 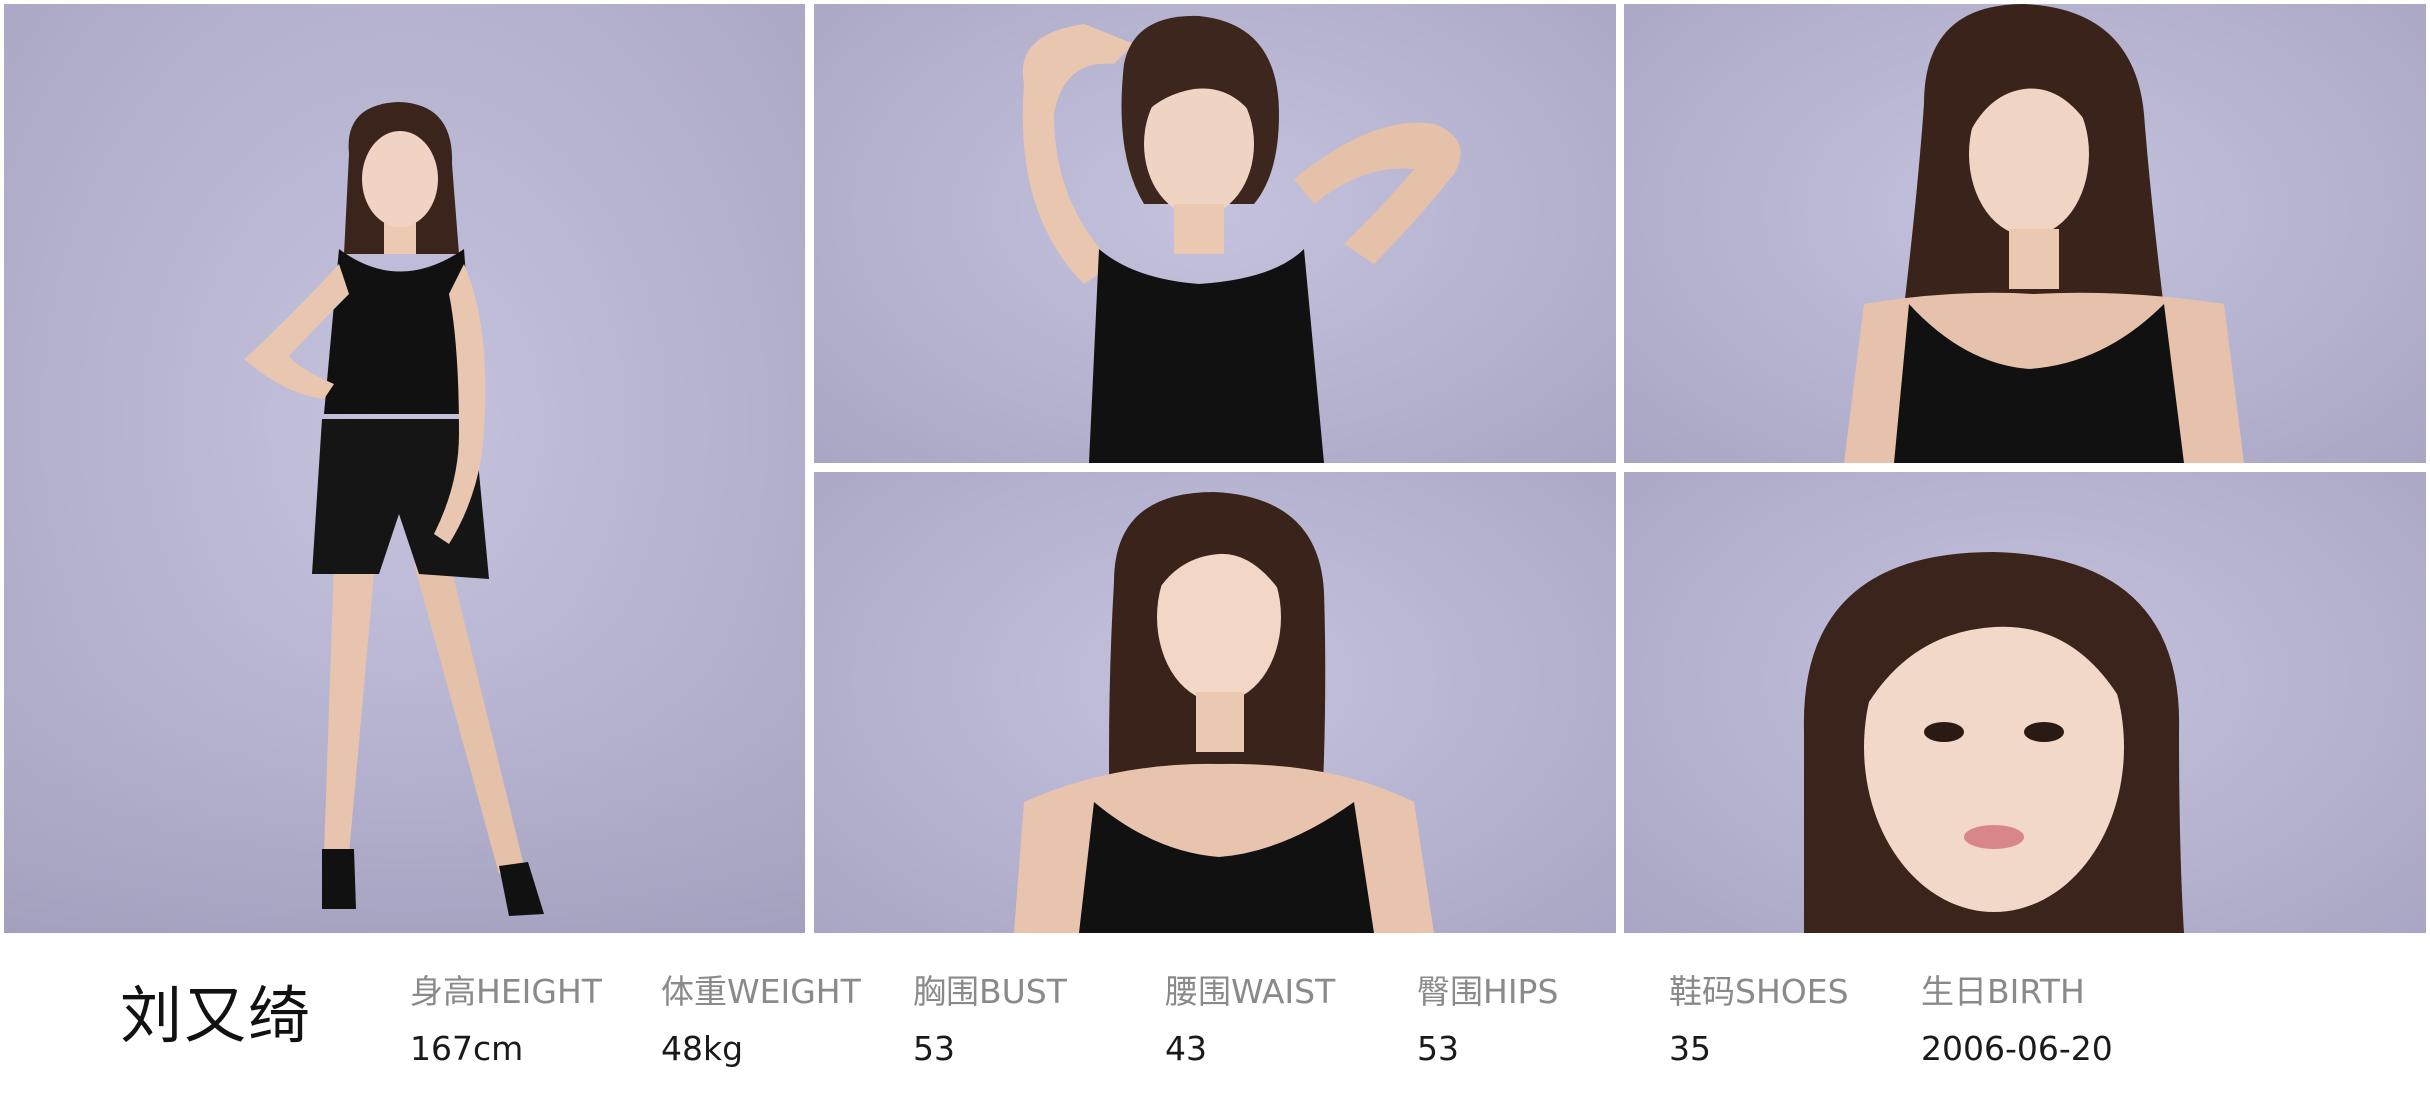 What do you see at coordinates (1759, 991) in the screenshot?
I see `stat-label: 鞋码SHOES` at bounding box center [1759, 991].